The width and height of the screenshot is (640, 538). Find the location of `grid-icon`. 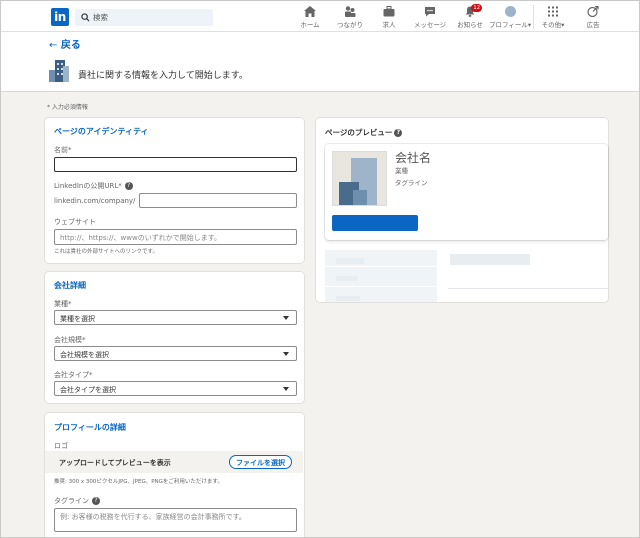

grid-icon is located at coordinates (553, 11).